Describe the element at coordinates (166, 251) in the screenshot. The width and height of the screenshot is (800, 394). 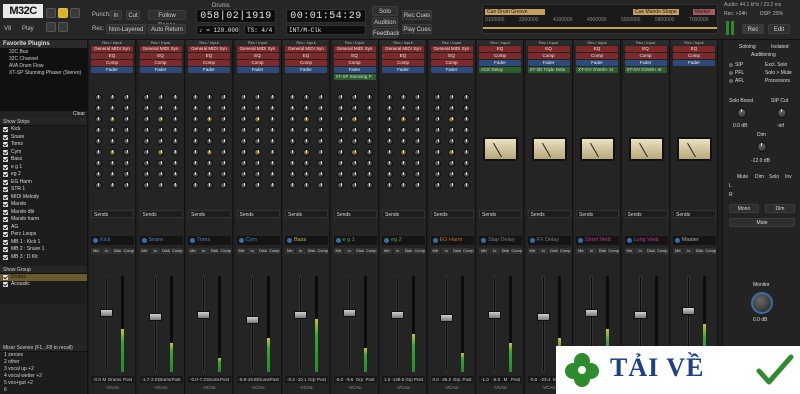
I see `strip-mode-button: Disk` at that location.